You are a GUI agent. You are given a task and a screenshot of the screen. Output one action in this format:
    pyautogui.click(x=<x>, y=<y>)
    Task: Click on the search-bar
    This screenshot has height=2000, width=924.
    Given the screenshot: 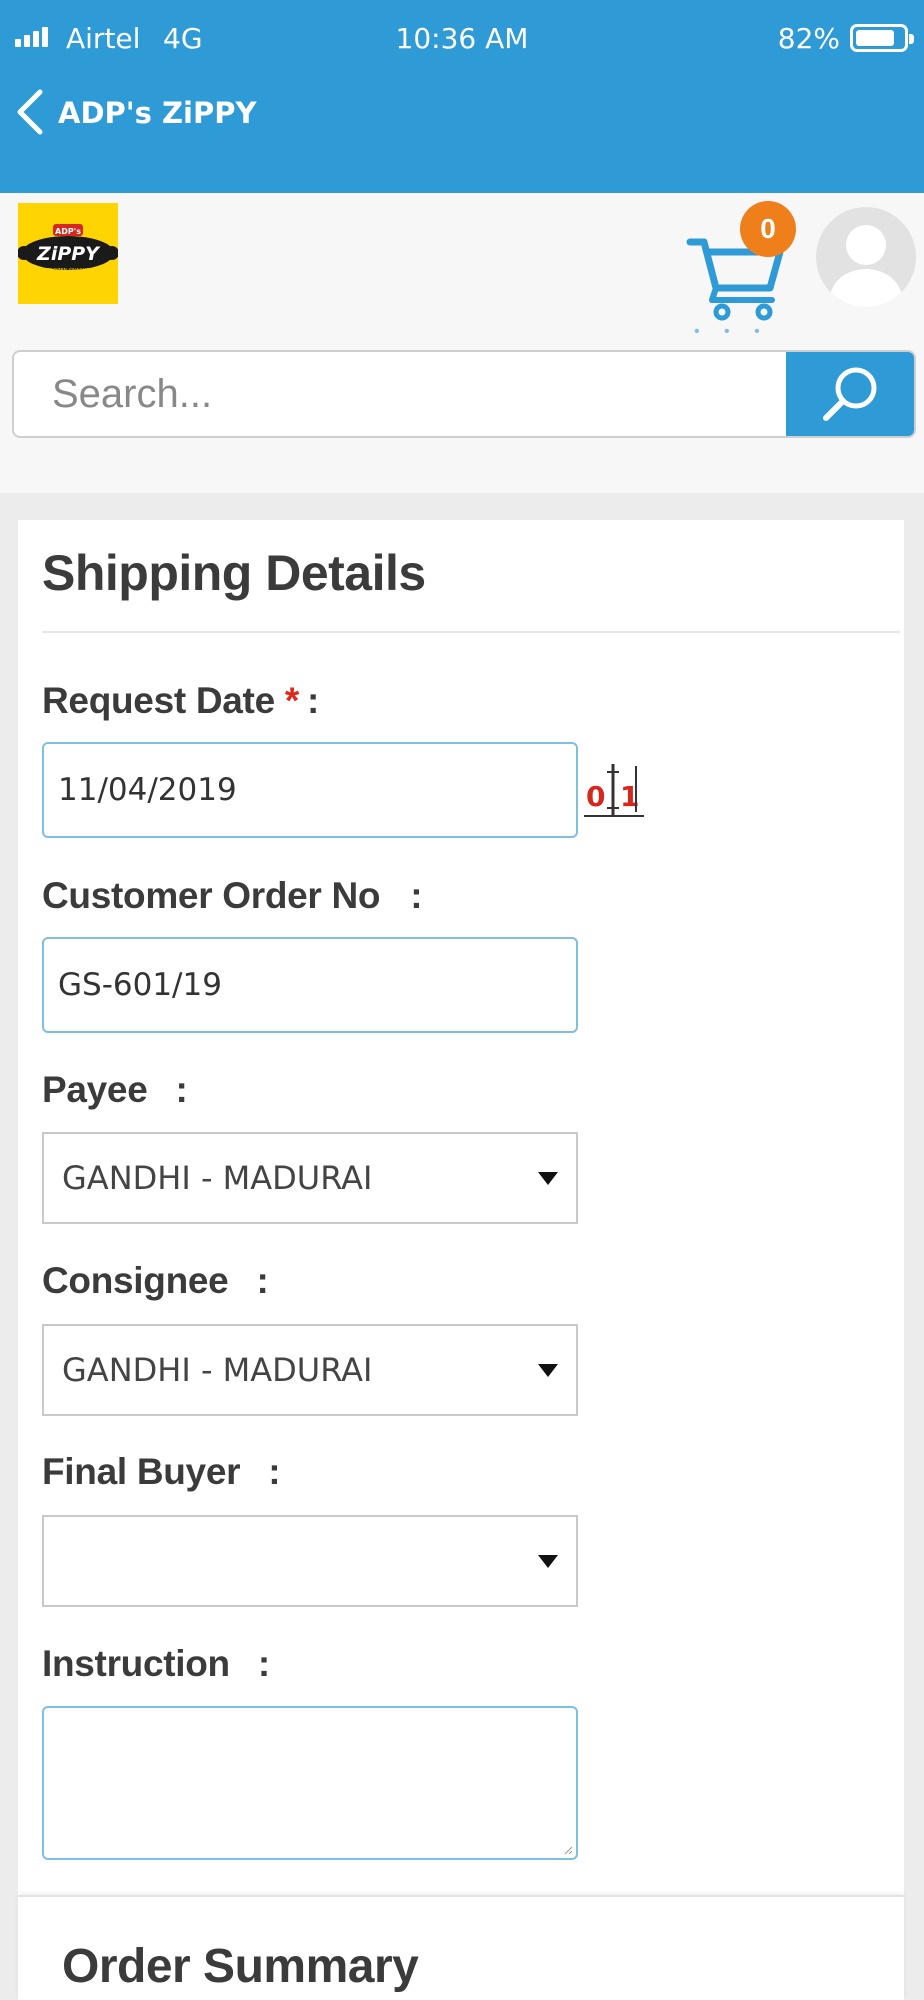 What is the action you would take?
    pyautogui.click(x=464, y=394)
    